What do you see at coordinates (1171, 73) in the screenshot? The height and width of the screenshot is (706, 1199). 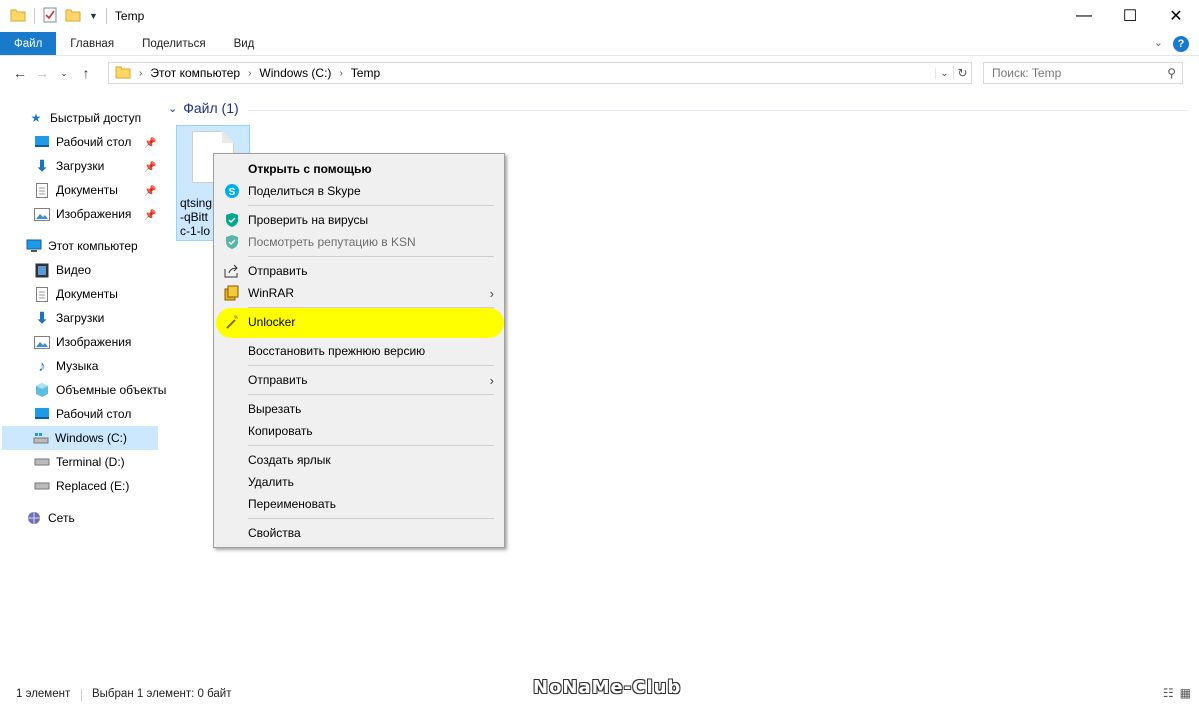 I see `search-icon: ⚲` at bounding box center [1171, 73].